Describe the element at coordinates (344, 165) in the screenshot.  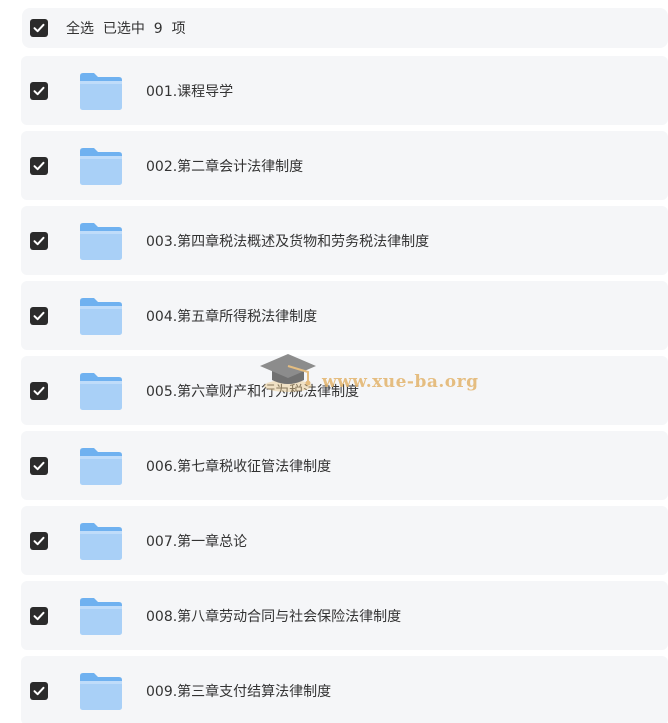
I see `folder-row: 002.第二章会计法律制度` at that location.